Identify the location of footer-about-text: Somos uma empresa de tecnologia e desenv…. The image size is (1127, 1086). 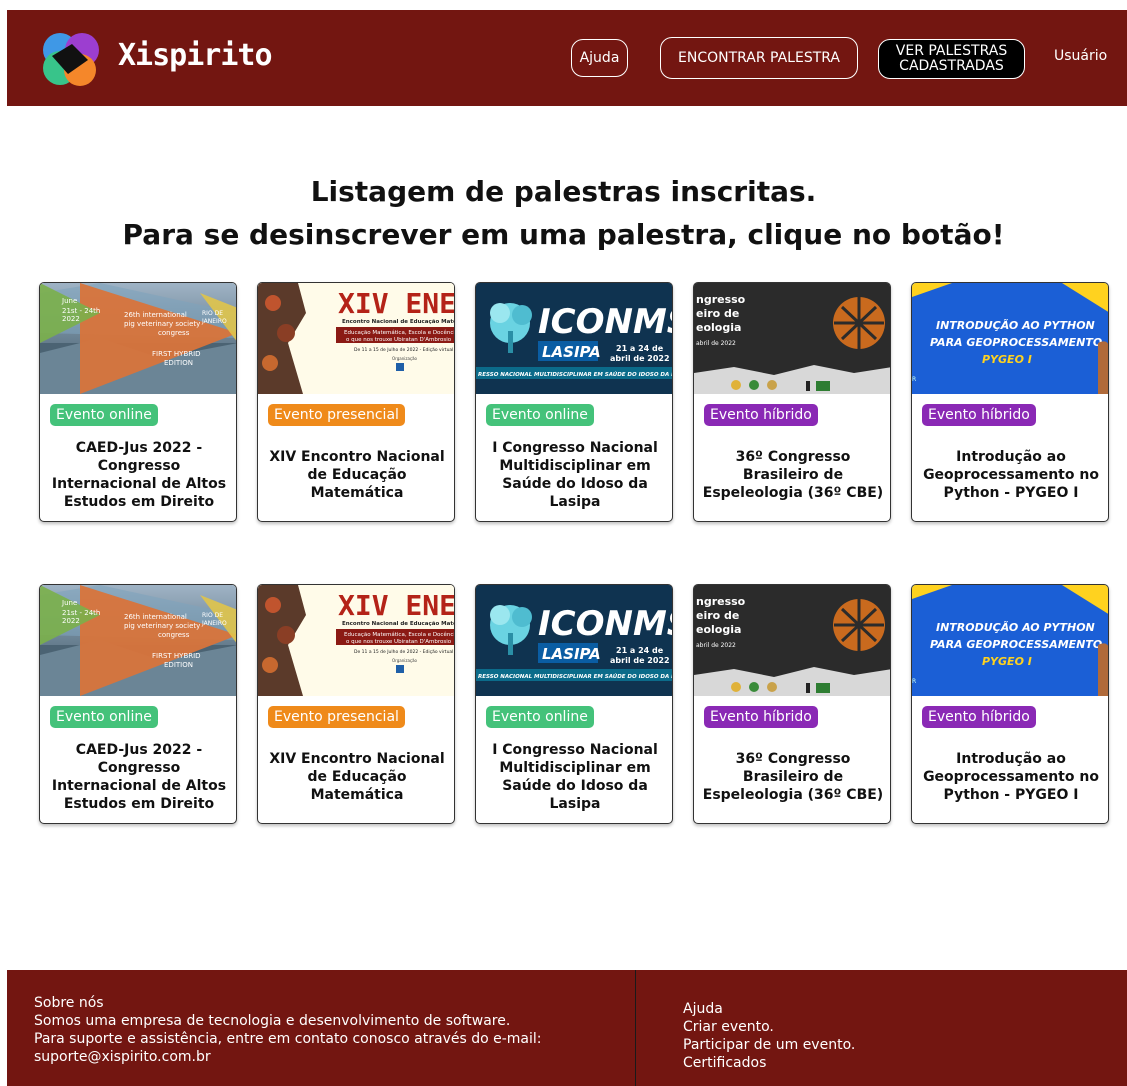
(272, 1021).